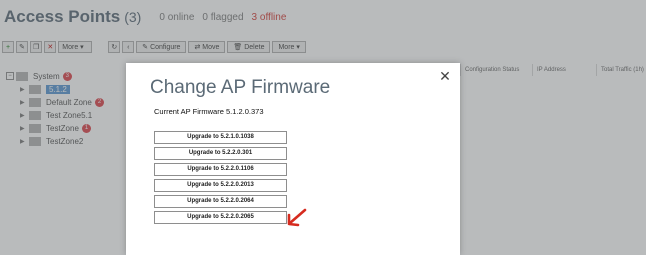 This screenshot has width=646, height=255. What do you see at coordinates (445, 76) in the screenshot?
I see `close-icon: ✕` at bounding box center [445, 76].